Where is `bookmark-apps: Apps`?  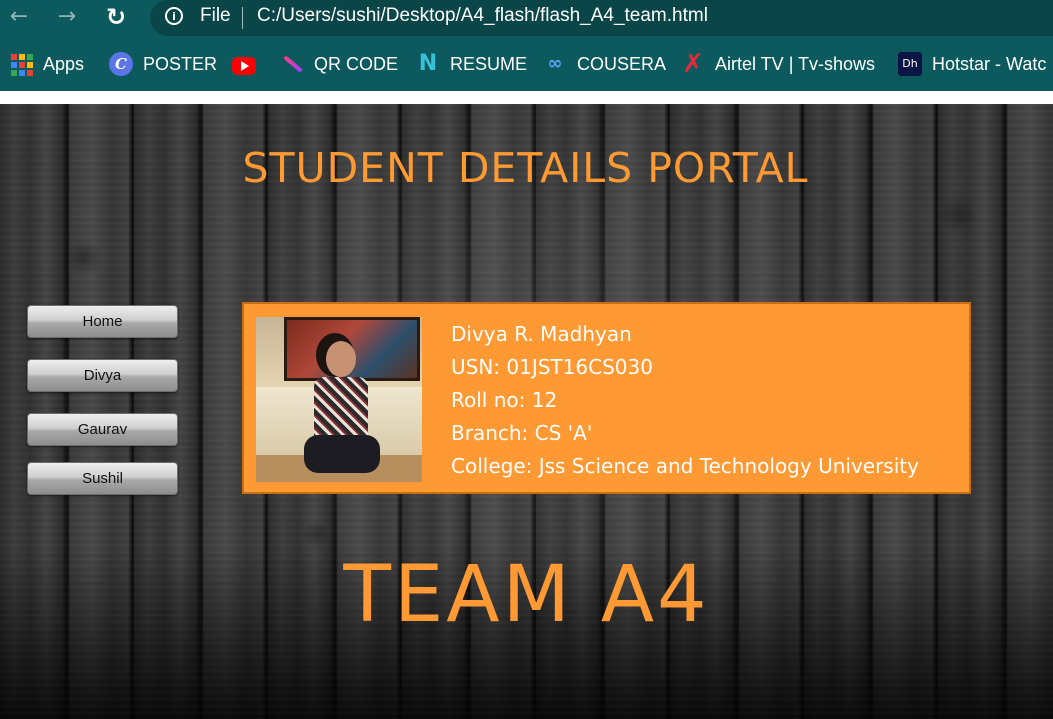 bookmark-apps: Apps is located at coordinates (46, 64).